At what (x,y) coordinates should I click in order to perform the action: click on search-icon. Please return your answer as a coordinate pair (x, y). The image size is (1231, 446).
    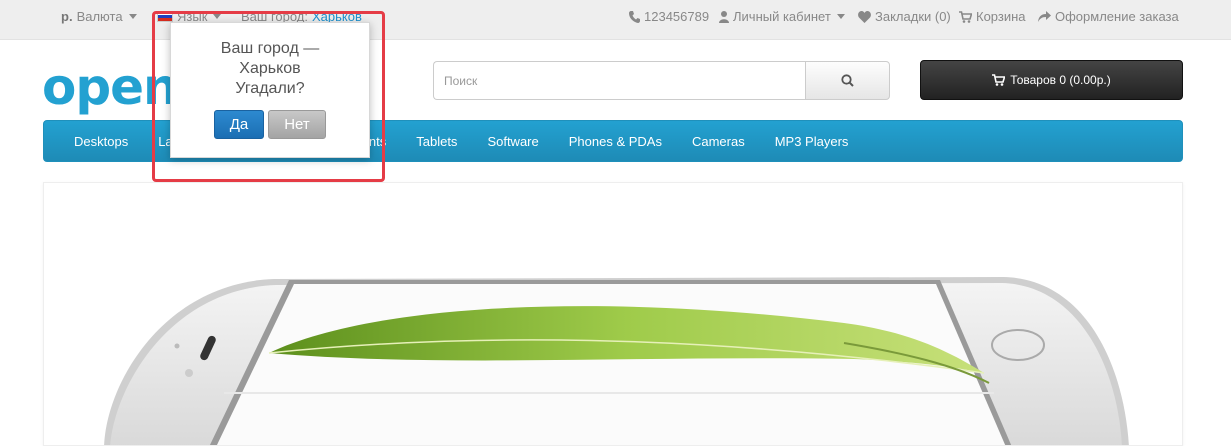
    Looking at the image, I should click on (847, 80).